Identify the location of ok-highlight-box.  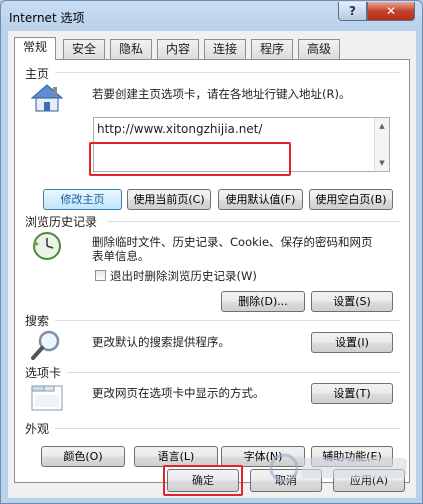
(203, 480).